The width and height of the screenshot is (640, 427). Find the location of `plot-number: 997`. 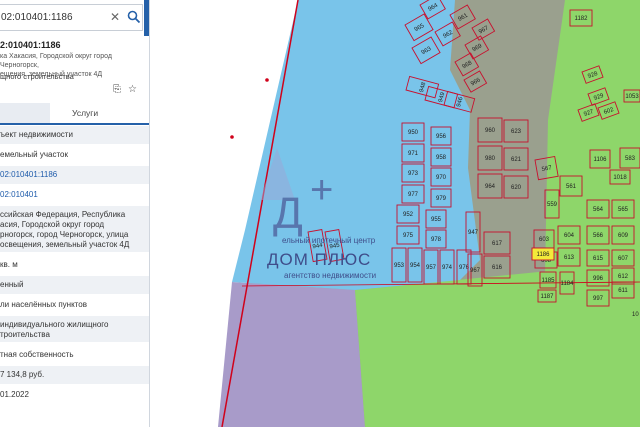

plot-number: 997 is located at coordinates (598, 299).